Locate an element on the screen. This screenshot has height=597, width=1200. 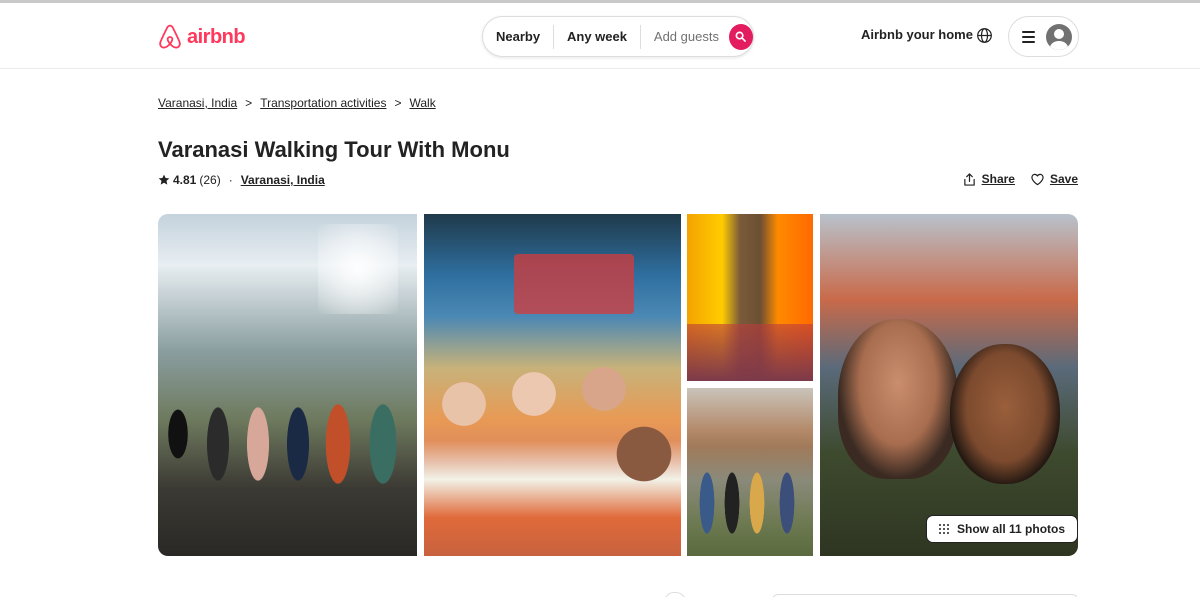
save-button: Save is located at coordinates (1054, 179).